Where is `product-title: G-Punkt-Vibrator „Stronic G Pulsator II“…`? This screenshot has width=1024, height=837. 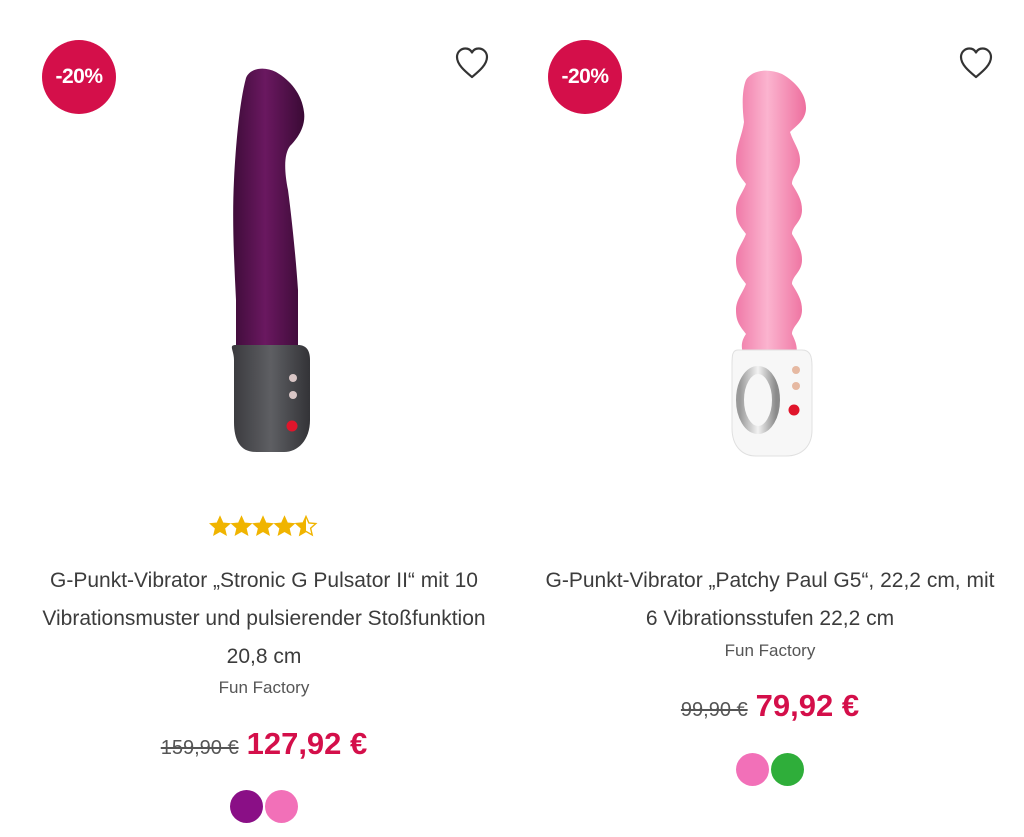
product-title: G-Punkt-Vibrator „Stronic G Pulsator II“… is located at coordinates (264, 619).